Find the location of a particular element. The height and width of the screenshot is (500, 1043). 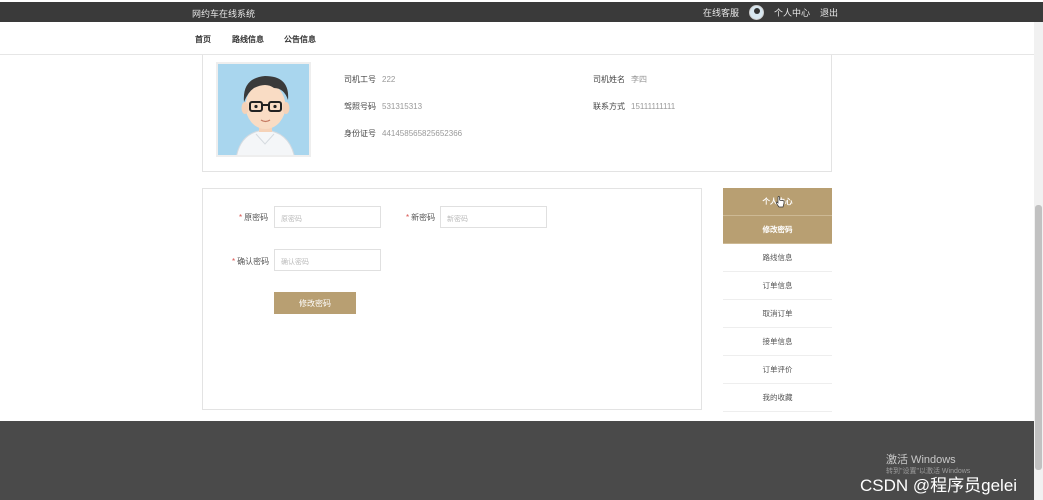

side-item-label: 接单信息 is located at coordinates (777, 341).